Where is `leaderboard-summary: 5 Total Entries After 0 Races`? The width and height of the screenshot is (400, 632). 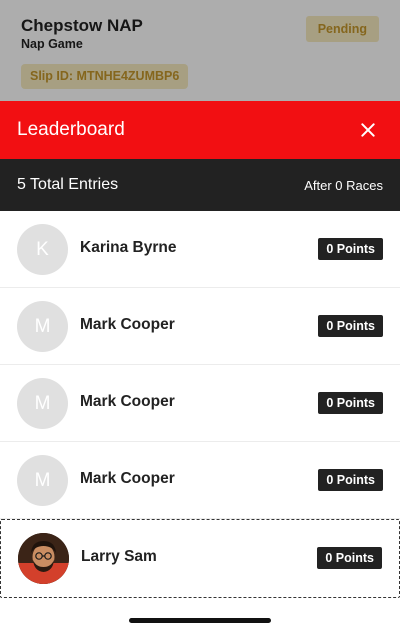 leaderboard-summary: 5 Total Entries After 0 Races is located at coordinates (200, 185).